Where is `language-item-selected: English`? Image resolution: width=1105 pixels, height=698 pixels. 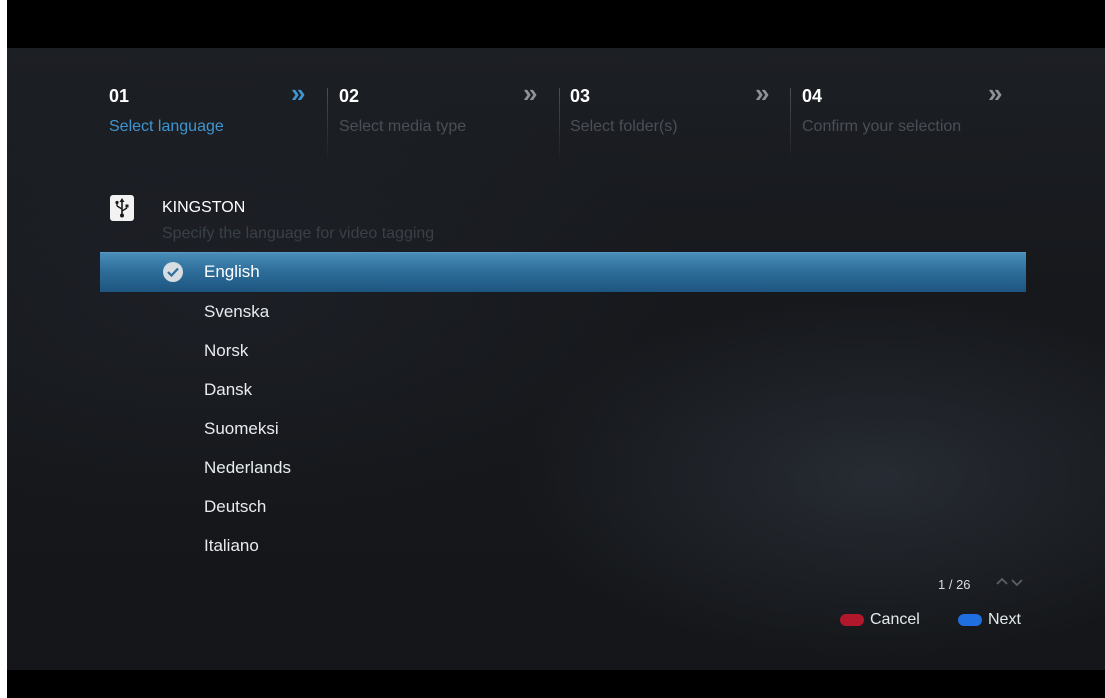 language-item-selected: English is located at coordinates (563, 272).